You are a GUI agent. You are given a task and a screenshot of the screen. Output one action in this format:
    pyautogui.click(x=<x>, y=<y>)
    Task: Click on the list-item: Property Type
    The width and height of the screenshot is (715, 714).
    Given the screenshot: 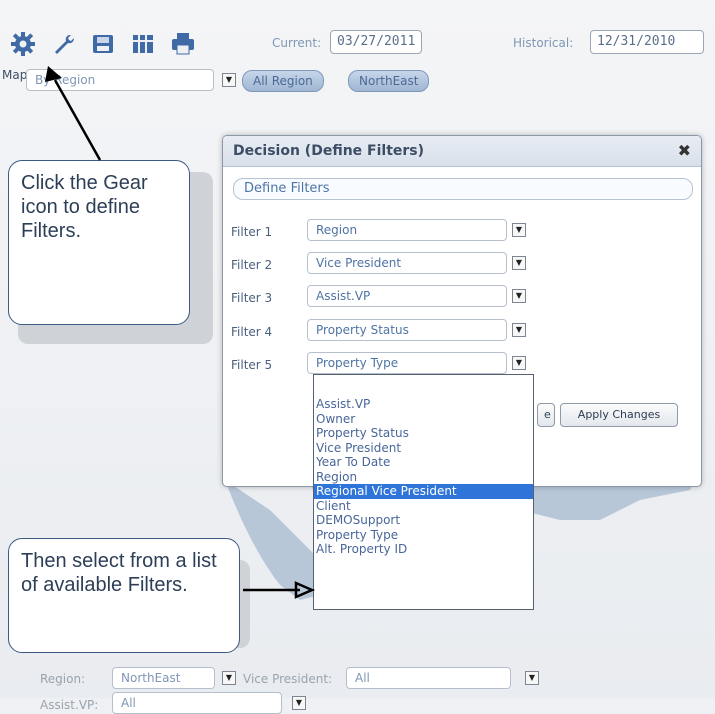 What is the action you would take?
    pyautogui.click(x=423, y=535)
    